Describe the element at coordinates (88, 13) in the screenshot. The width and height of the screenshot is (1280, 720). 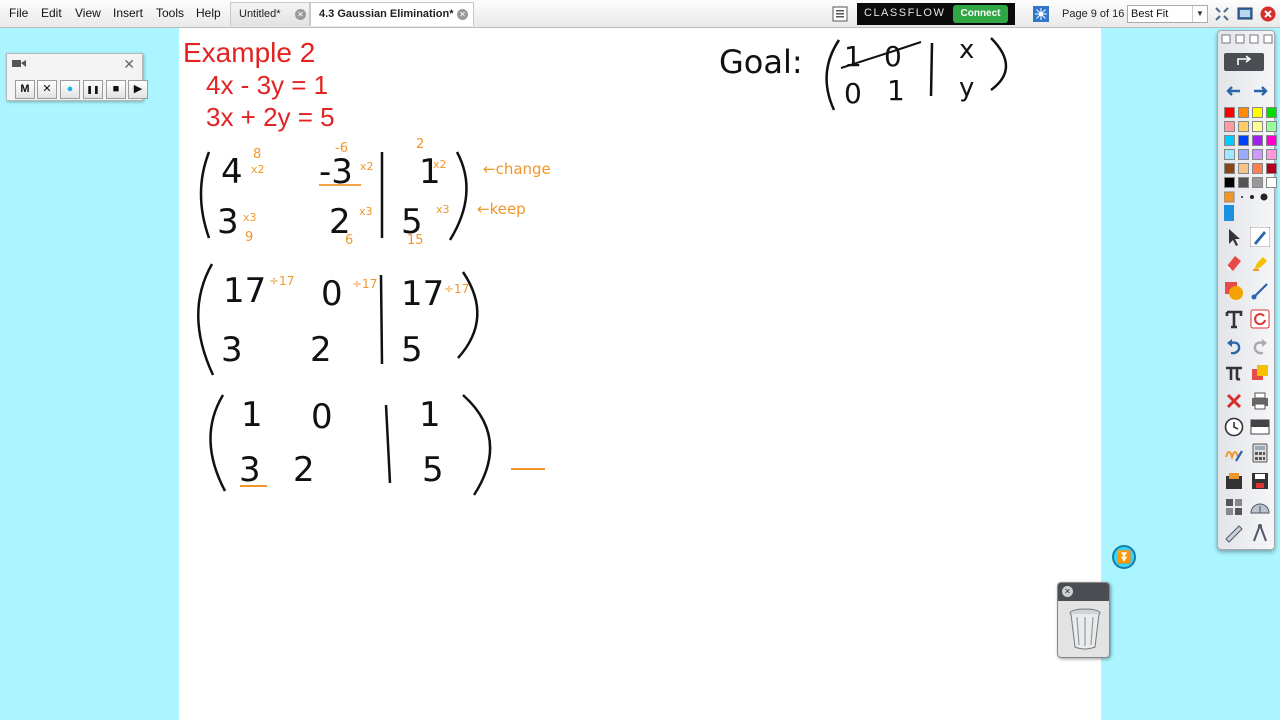
I see `menu-view: View` at that location.